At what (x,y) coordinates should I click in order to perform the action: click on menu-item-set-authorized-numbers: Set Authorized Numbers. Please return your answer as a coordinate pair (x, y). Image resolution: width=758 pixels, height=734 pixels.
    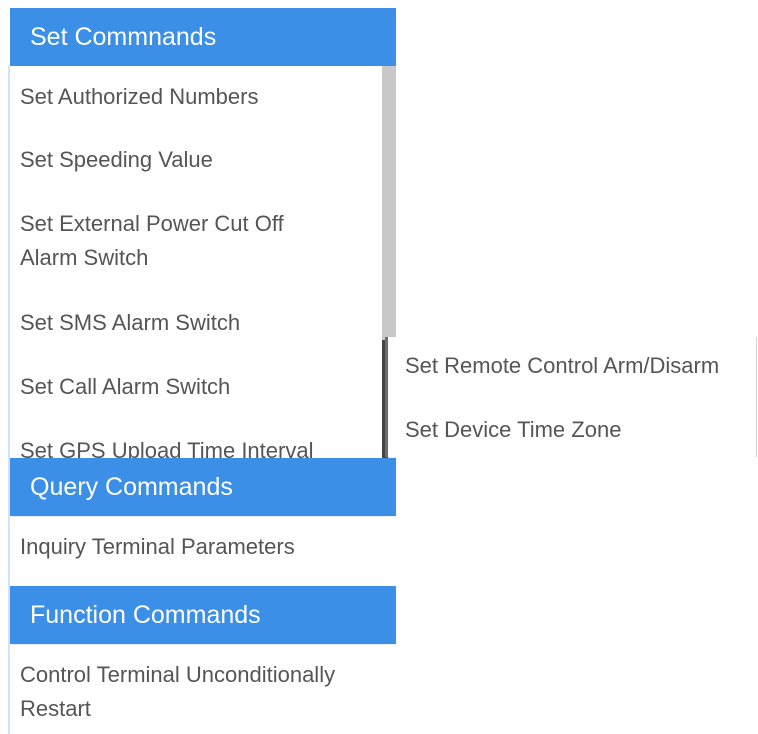
    Looking at the image, I should click on (139, 97).